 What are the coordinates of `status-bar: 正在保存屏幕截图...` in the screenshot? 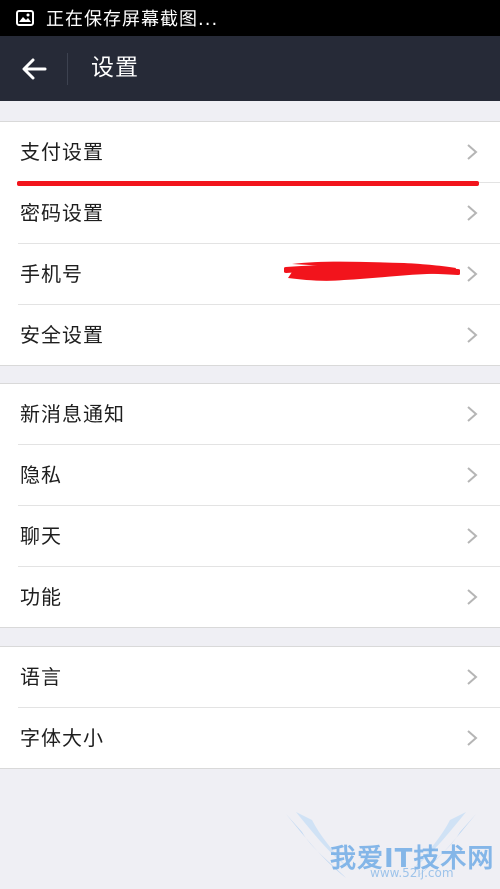 It's located at (250, 18).